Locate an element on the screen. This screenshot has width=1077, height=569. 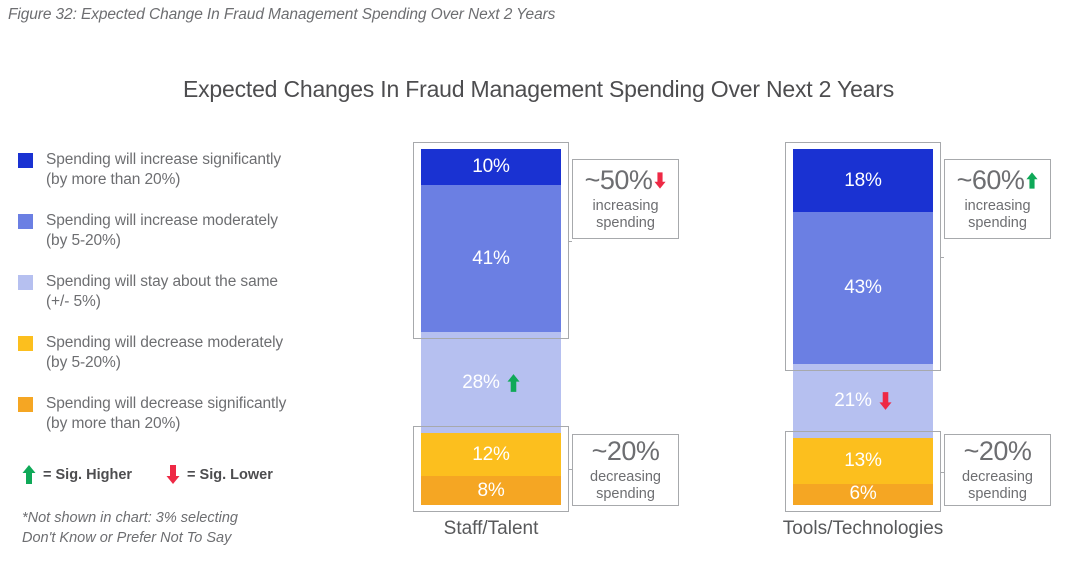
bar-segment-value: 13% is located at coordinates (863, 460).